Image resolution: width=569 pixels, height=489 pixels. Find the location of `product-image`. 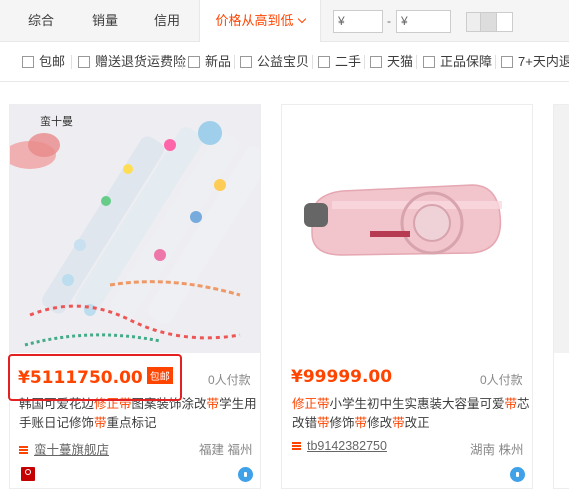

product-image is located at coordinates (561, 229).